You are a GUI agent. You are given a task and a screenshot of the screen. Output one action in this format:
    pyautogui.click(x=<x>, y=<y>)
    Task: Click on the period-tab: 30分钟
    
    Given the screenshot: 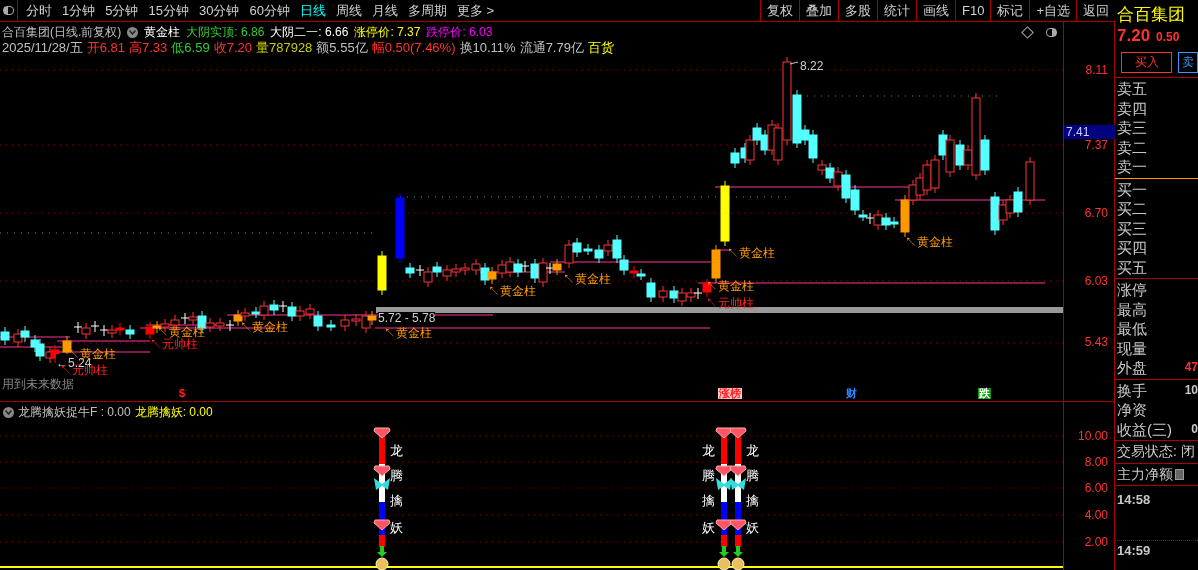 What is the action you would take?
    pyautogui.click(x=219, y=10)
    